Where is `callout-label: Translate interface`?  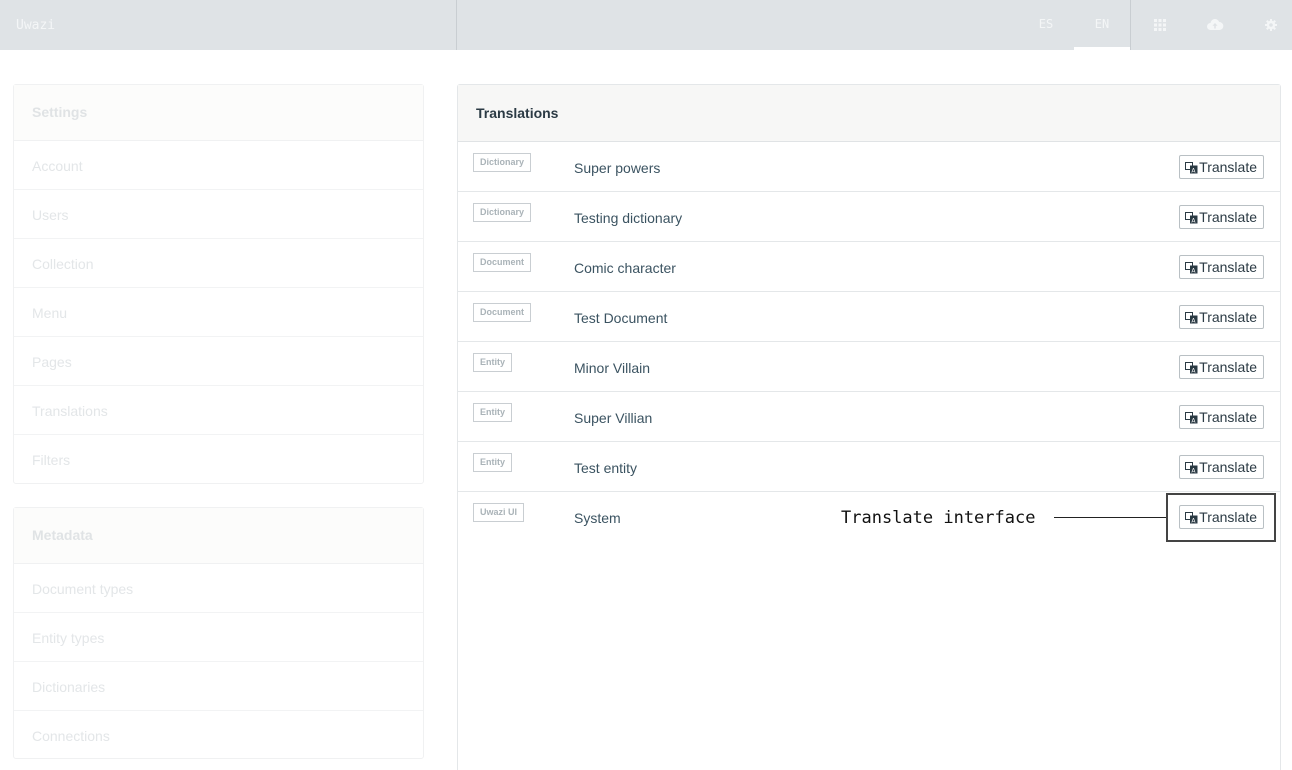
callout-label: Translate interface is located at coordinates (938, 518).